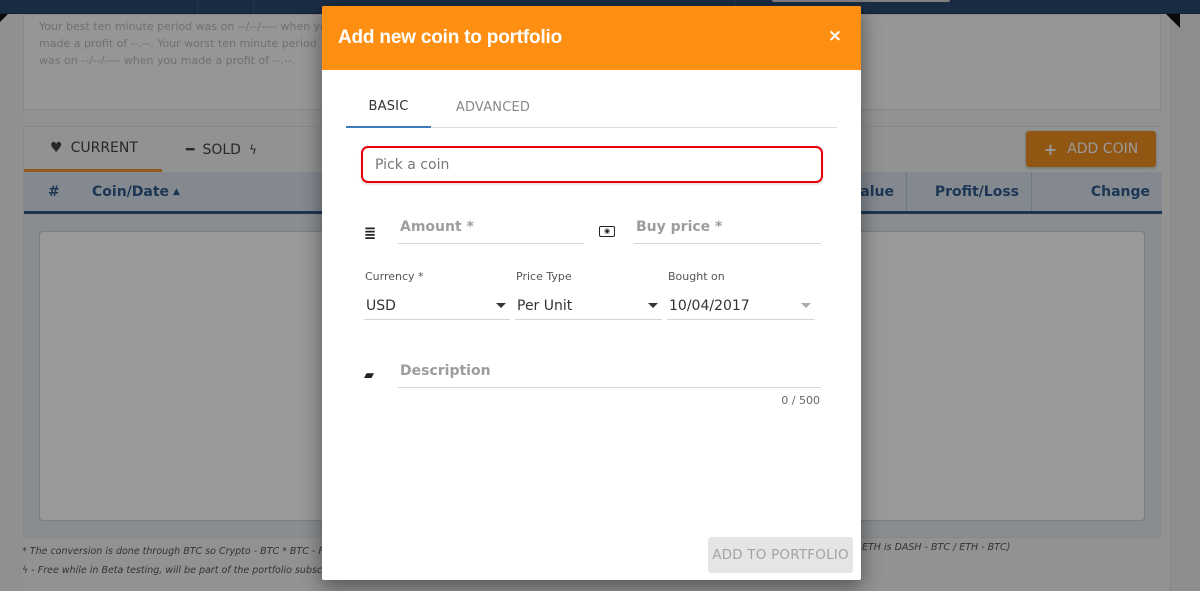 Image resolution: width=1200 pixels, height=591 pixels. What do you see at coordinates (696, 276) in the screenshot?
I see `bought-on-label: Bought on` at bounding box center [696, 276].